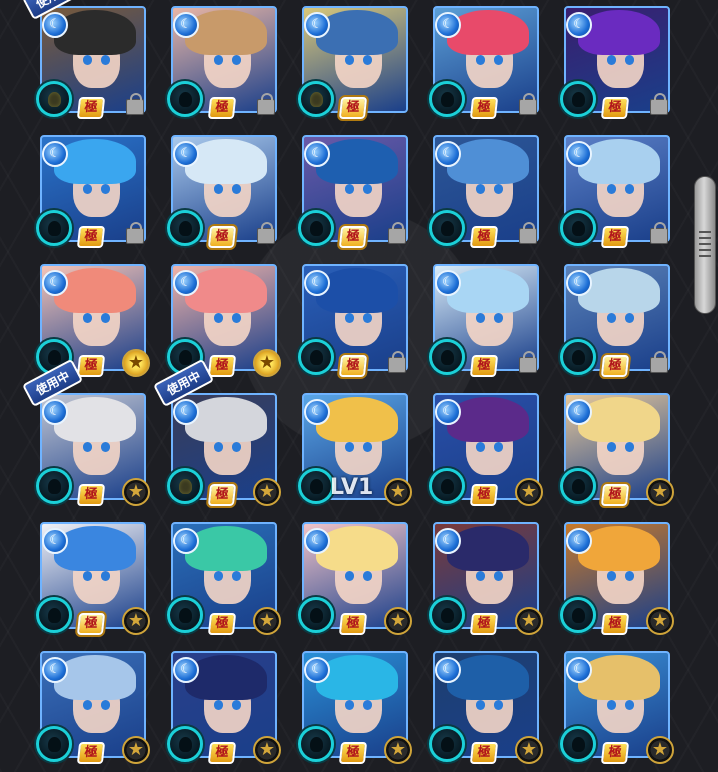  I want to click on scrollbar-handle, so click(705, 245).